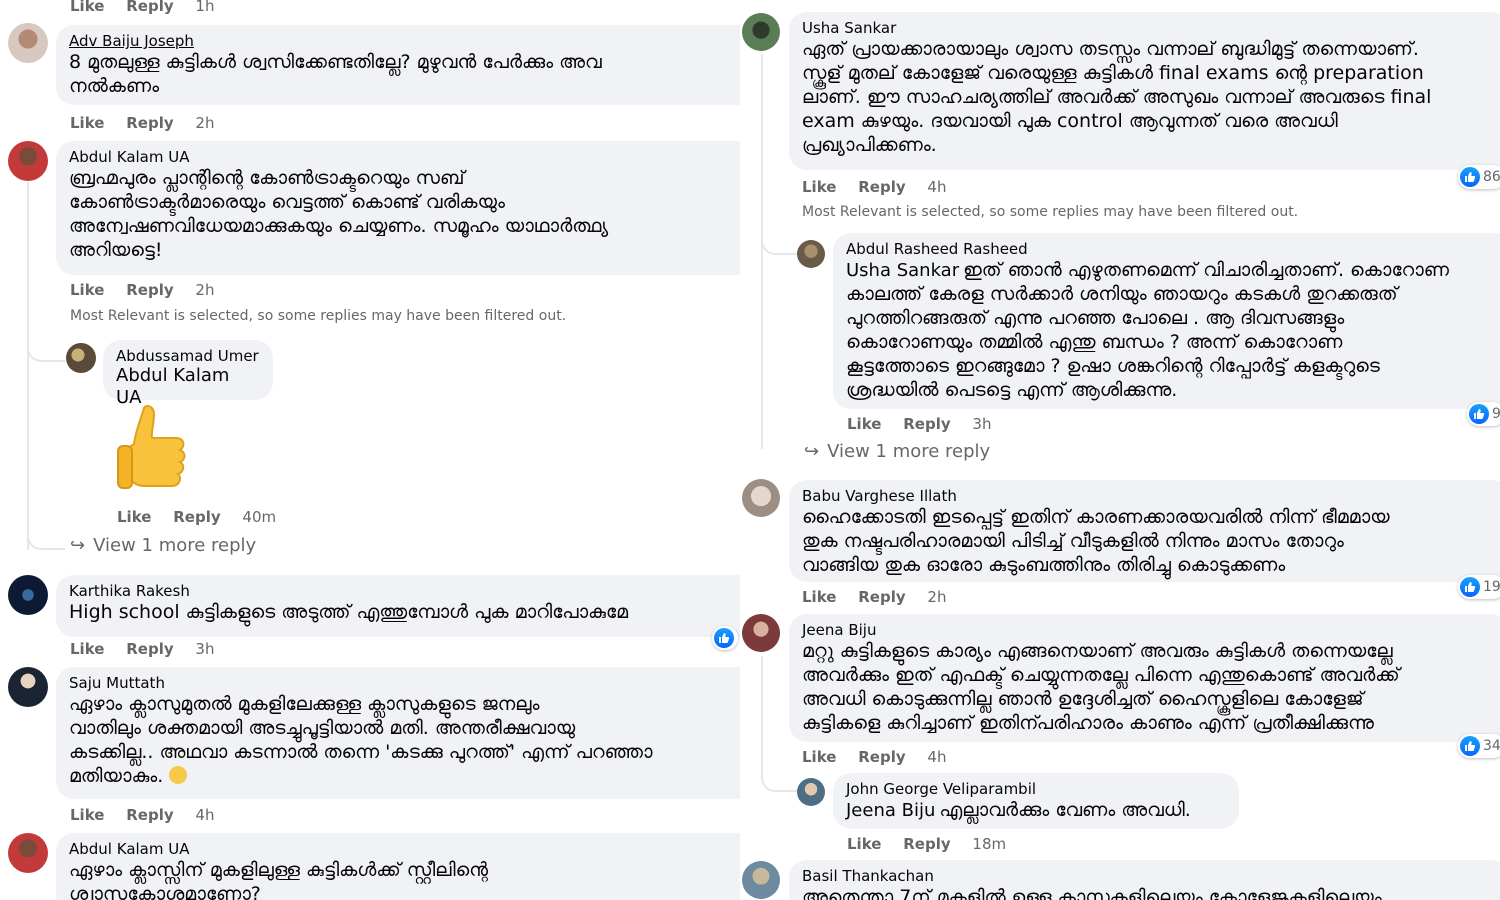 The width and height of the screenshot is (1500, 900). What do you see at coordinates (1036, 789) in the screenshot?
I see `reply-author: John George Veliparambil` at bounding box center [1036, 789].